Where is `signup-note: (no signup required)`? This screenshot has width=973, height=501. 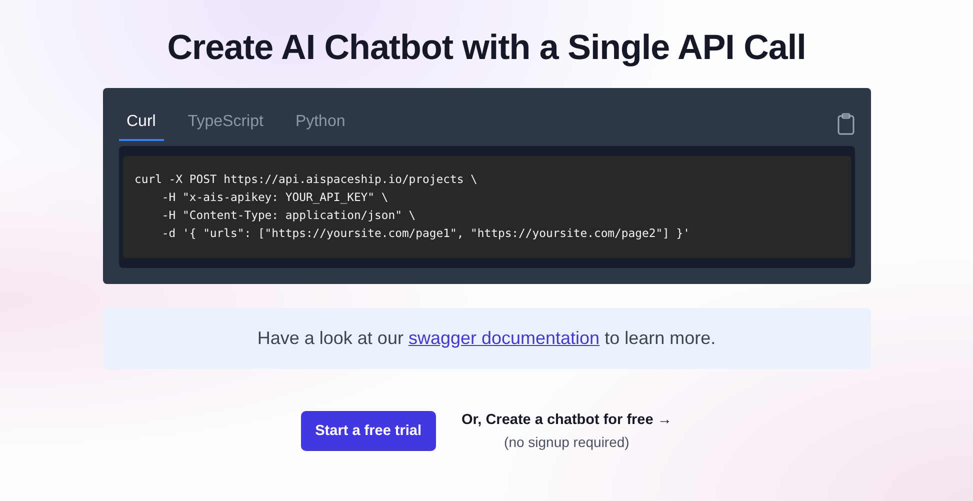 signup-note: (no signup required) is located at coordinates (567, 442).